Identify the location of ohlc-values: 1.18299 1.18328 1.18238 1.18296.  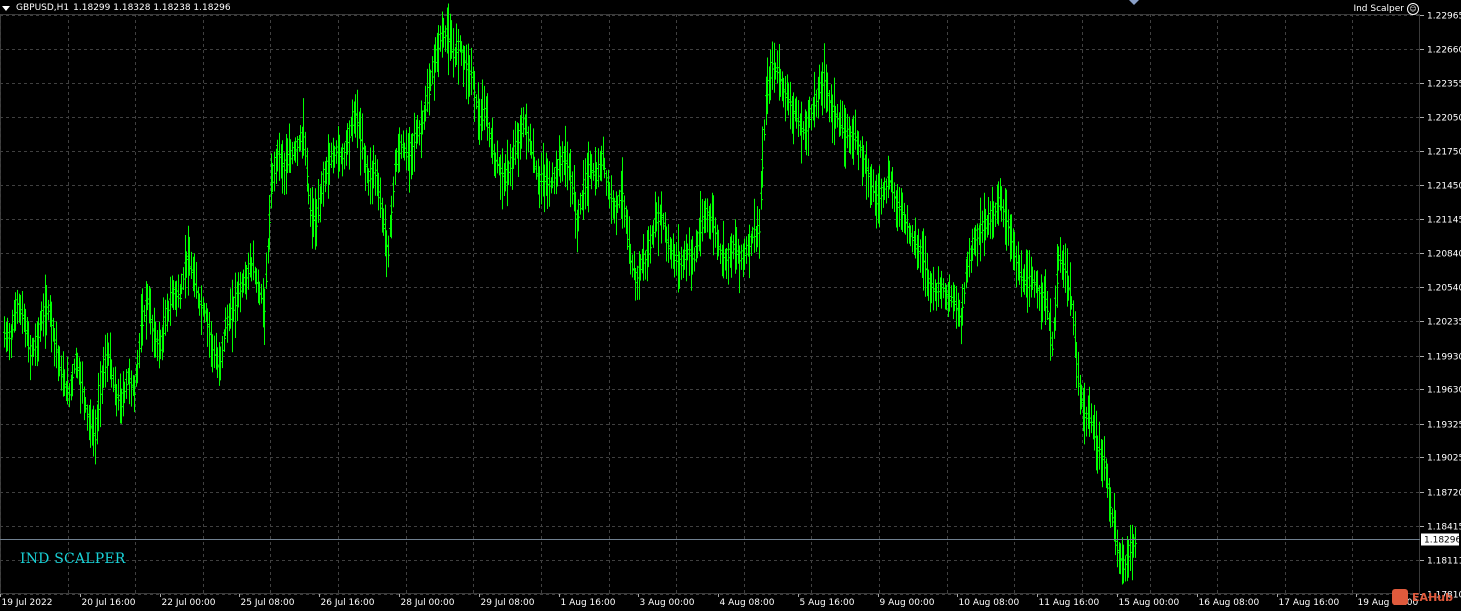
(152, 8).